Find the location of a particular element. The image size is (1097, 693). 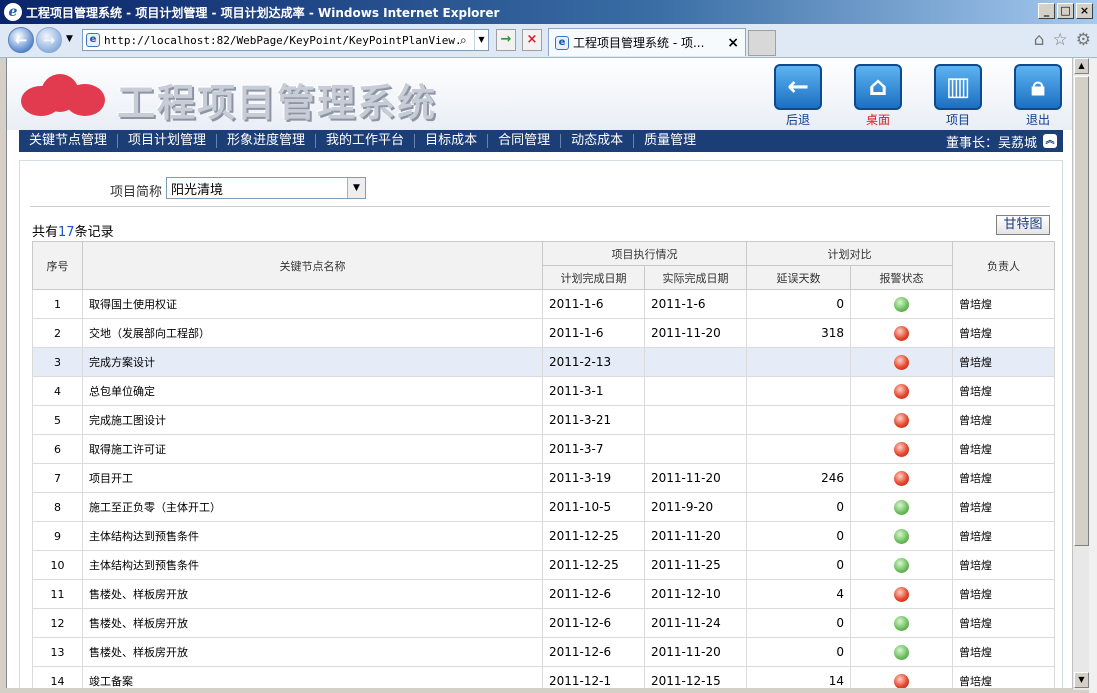

table-row: 2 交地（发展部向工程部） 2011-1-6 2011-11-20 318 曾培煌 is located at coordinates (543, 333).